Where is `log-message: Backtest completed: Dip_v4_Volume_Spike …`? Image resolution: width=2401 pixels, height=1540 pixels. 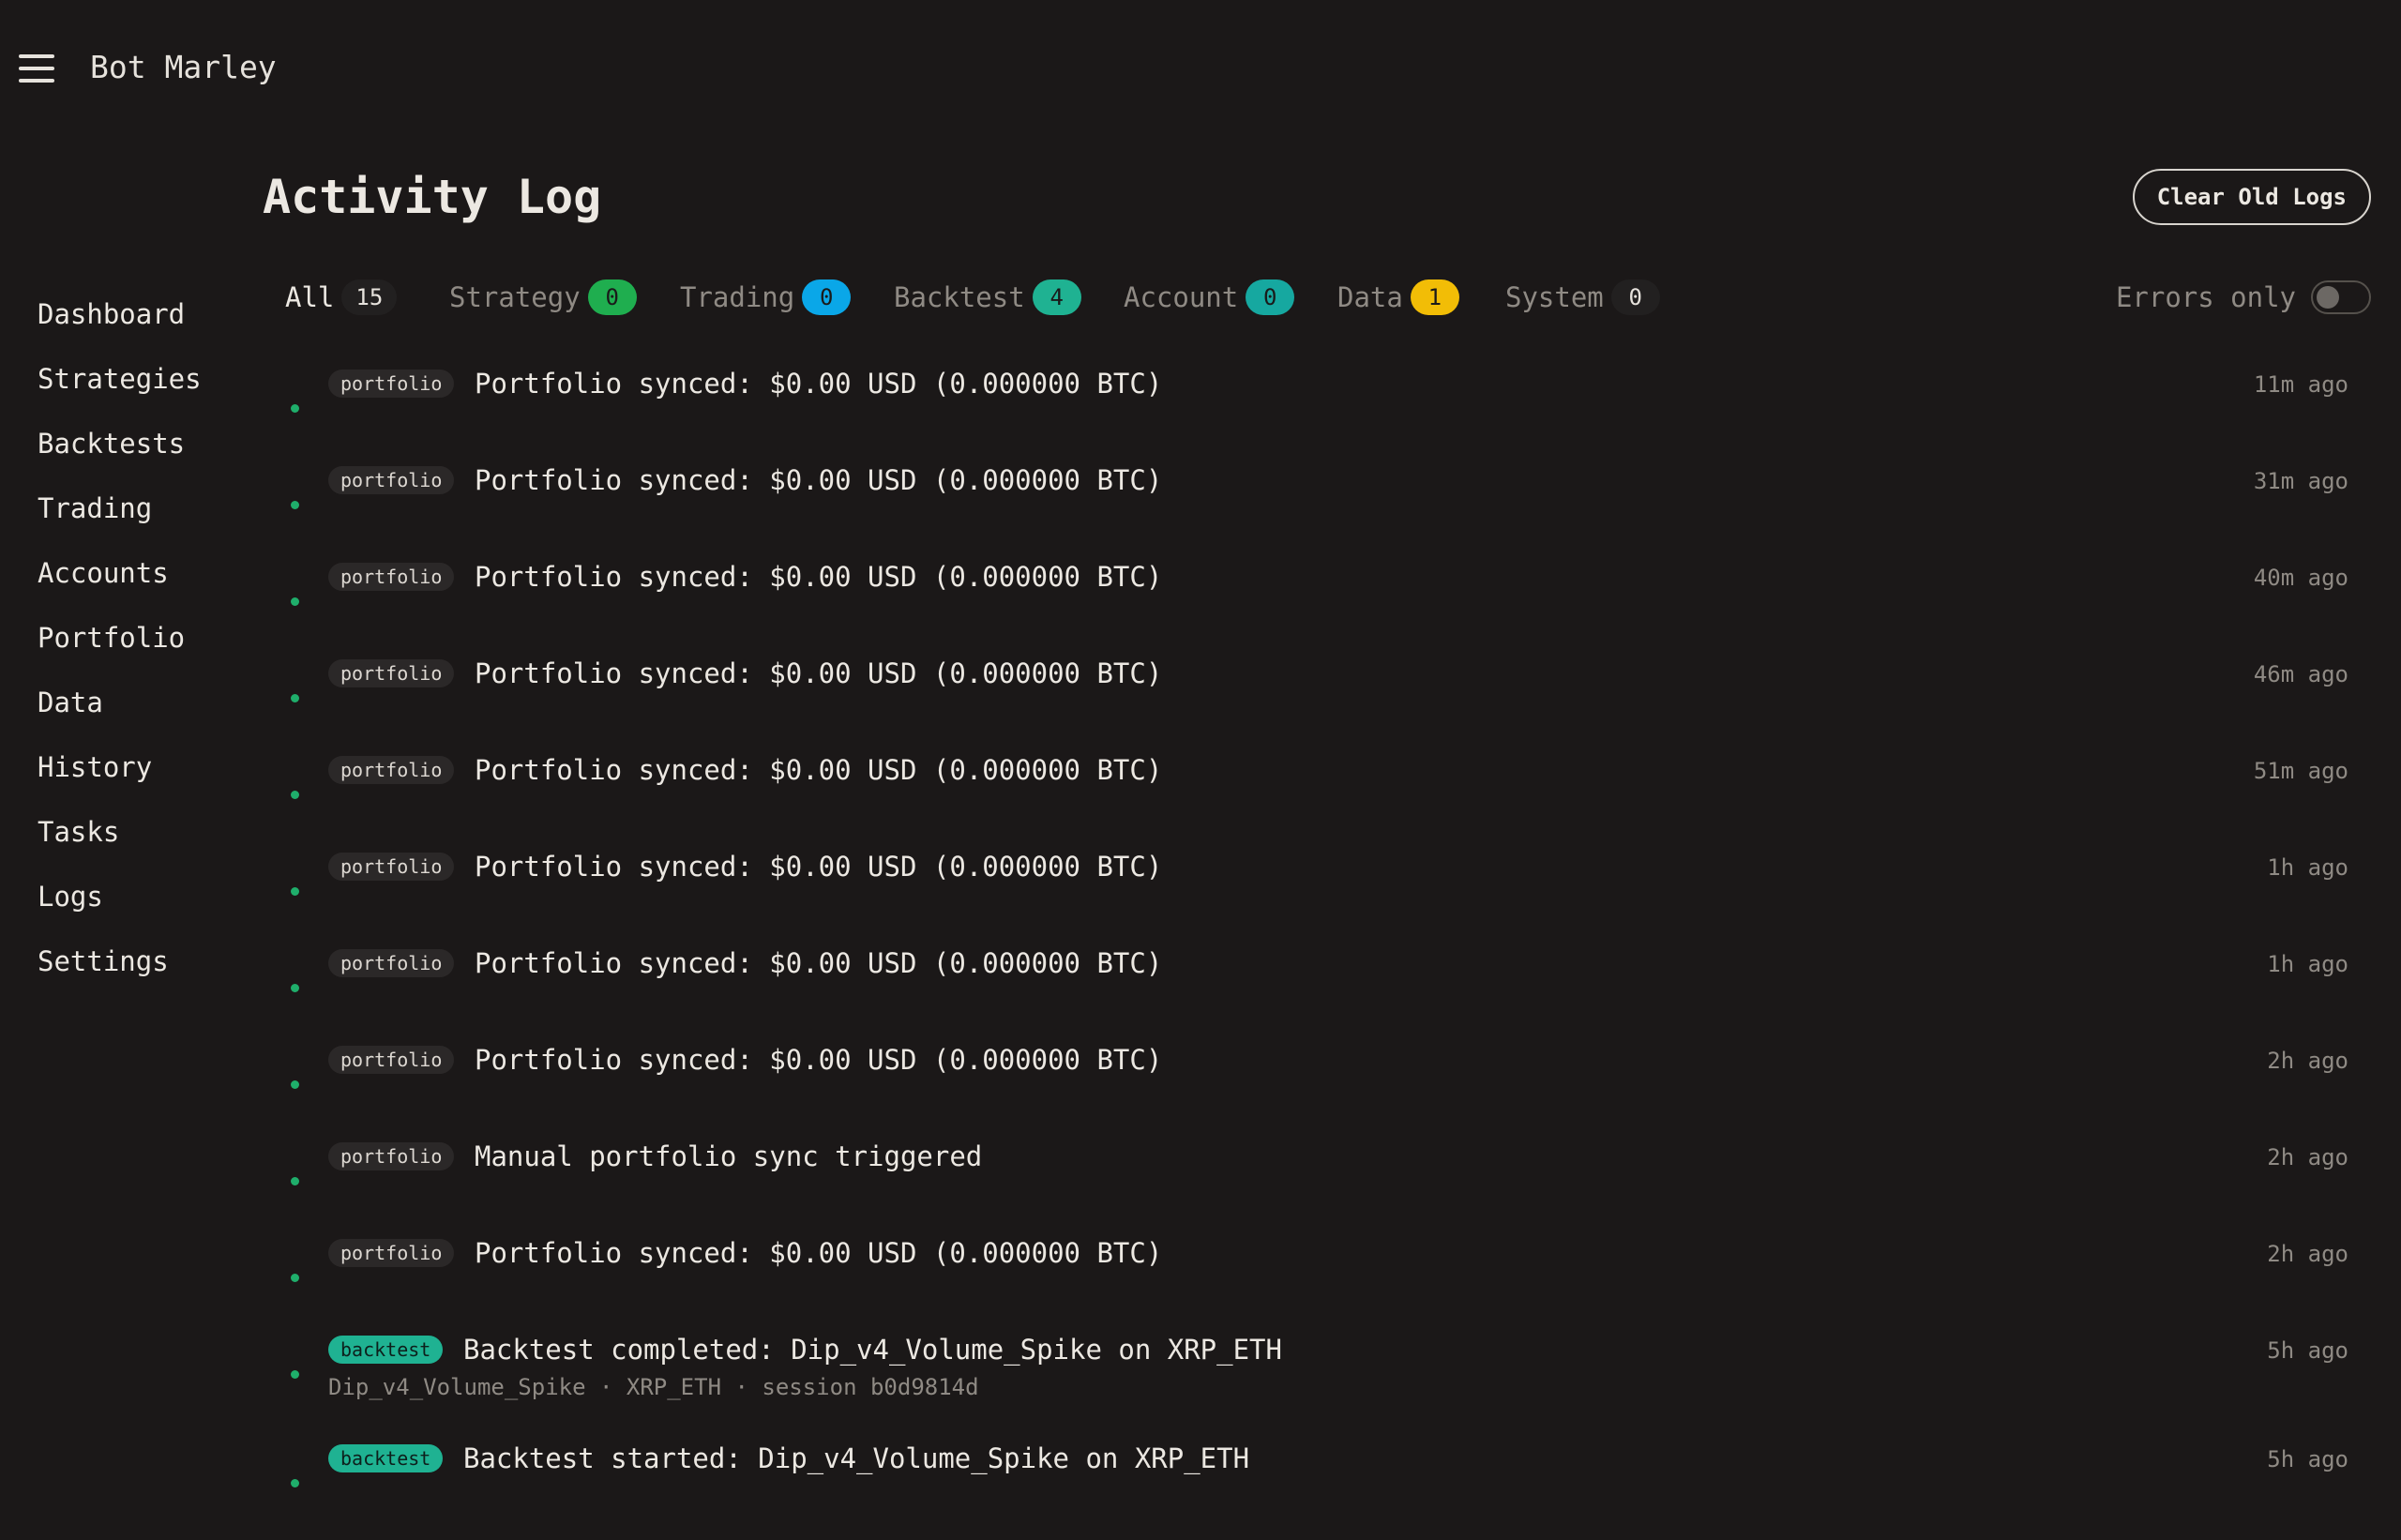
log-message: Backtest completed: Dip_v4_Volume_Spike … is located at coordinates (872, 1350).